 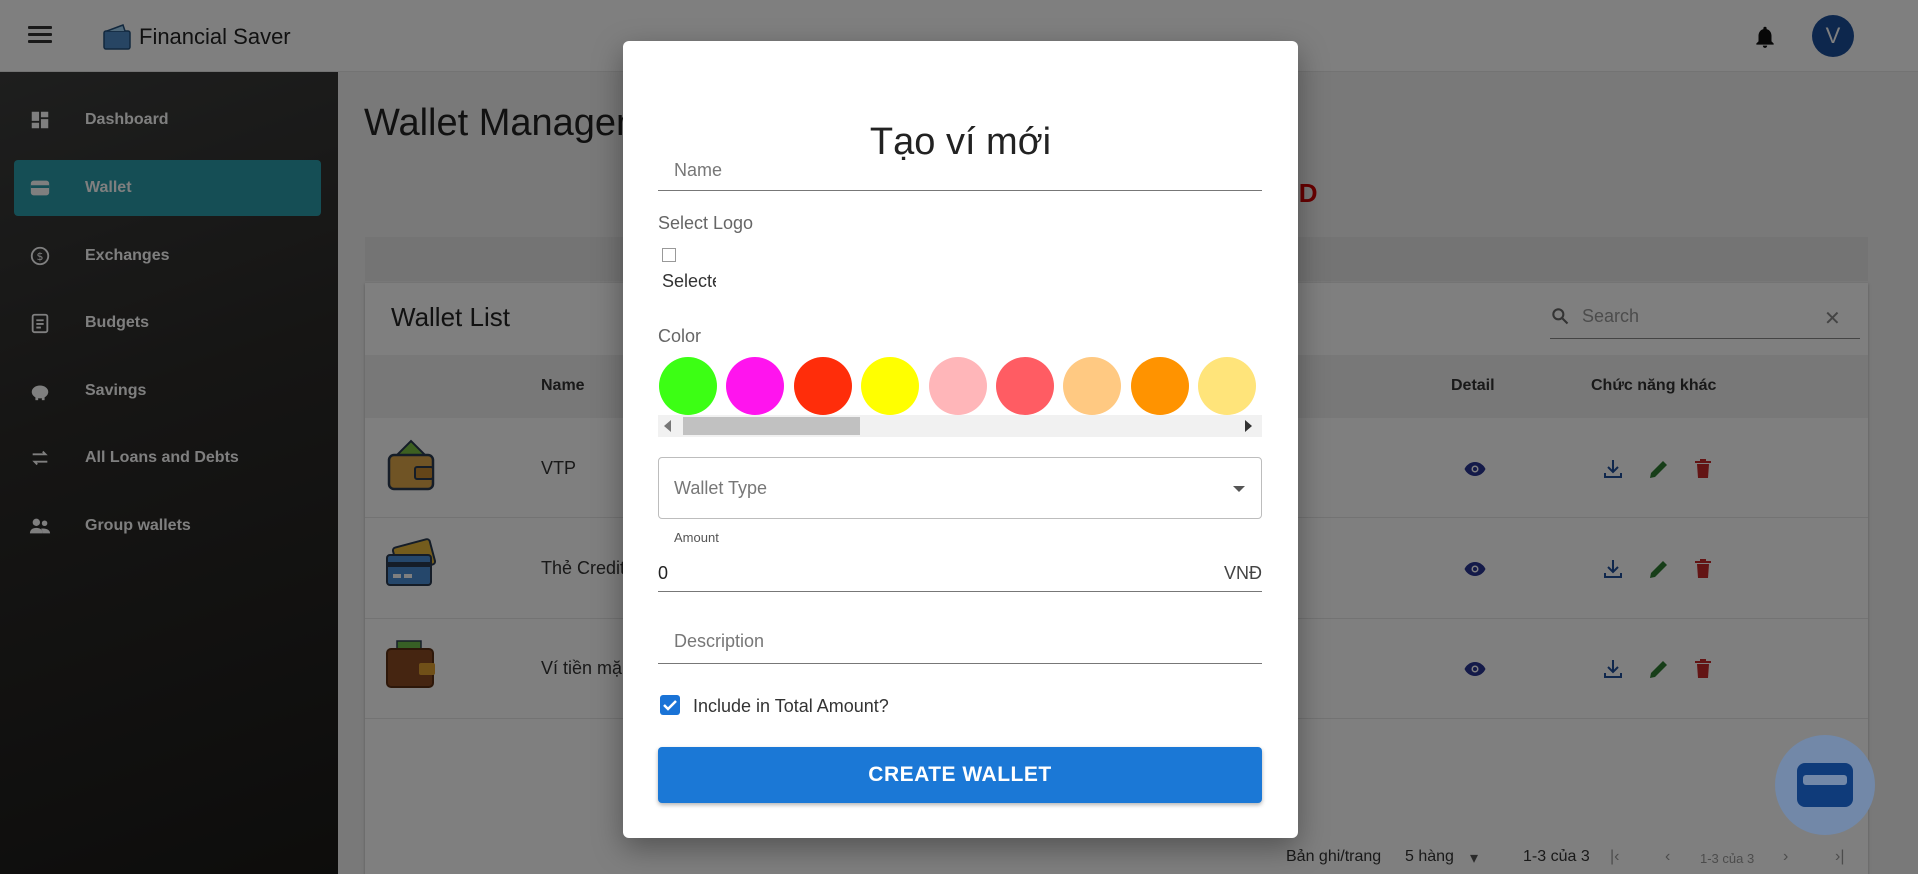 I want to click on wallet-fab-button, so click(x=1825, y=785).